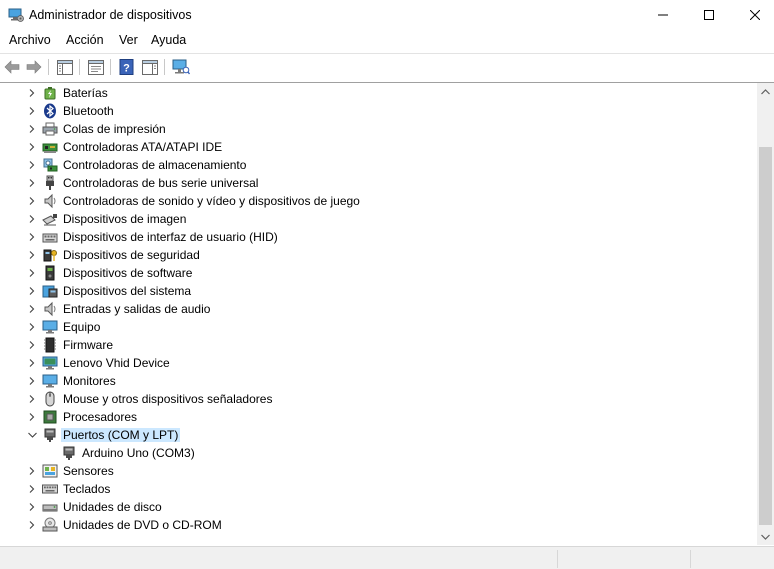 The width and height of the screenshot is (774, 569). Describe the element at coordinates (378, 129) in the screenshot. I see `tree-node-colas-de-impresion: Colas de impresión` at that location.